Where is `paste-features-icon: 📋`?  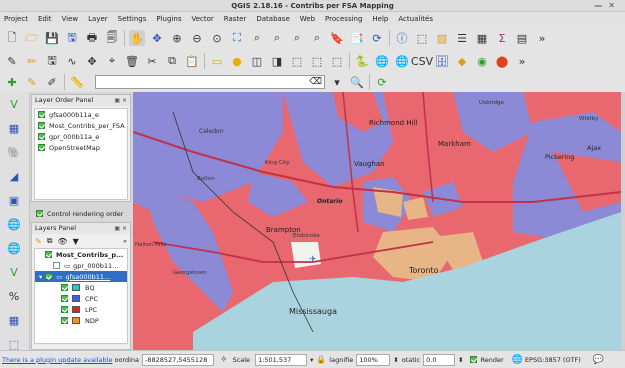 paste-features-icon: 📋 is located at coordinates (192, 61).